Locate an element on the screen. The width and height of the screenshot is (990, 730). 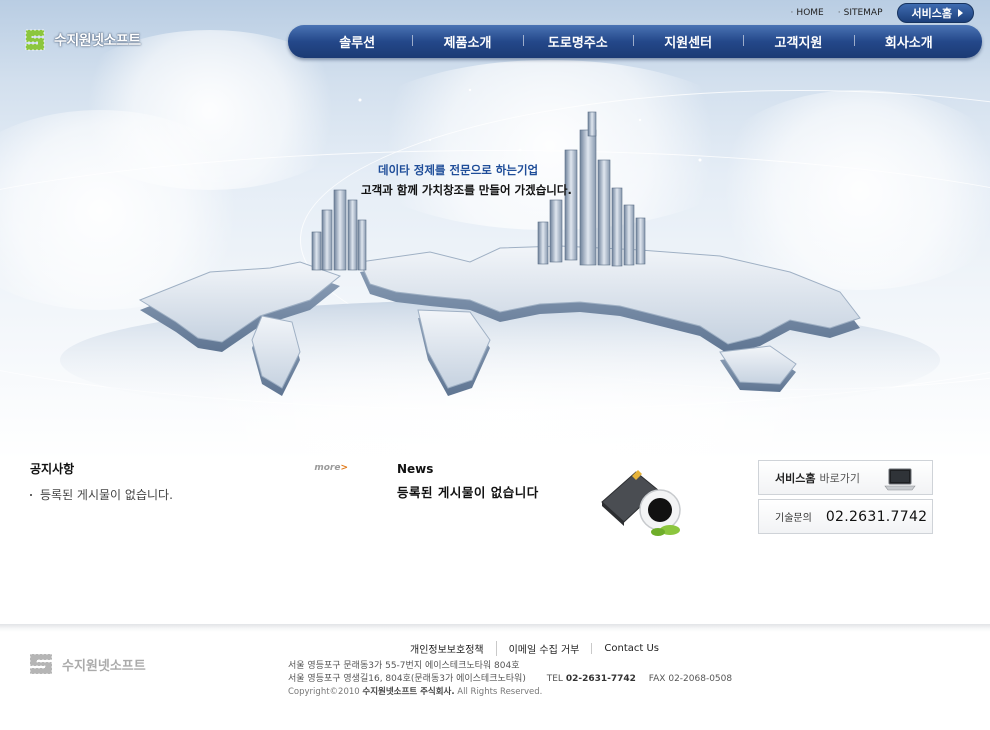
news-title: News is located at coordinates (415, 469).